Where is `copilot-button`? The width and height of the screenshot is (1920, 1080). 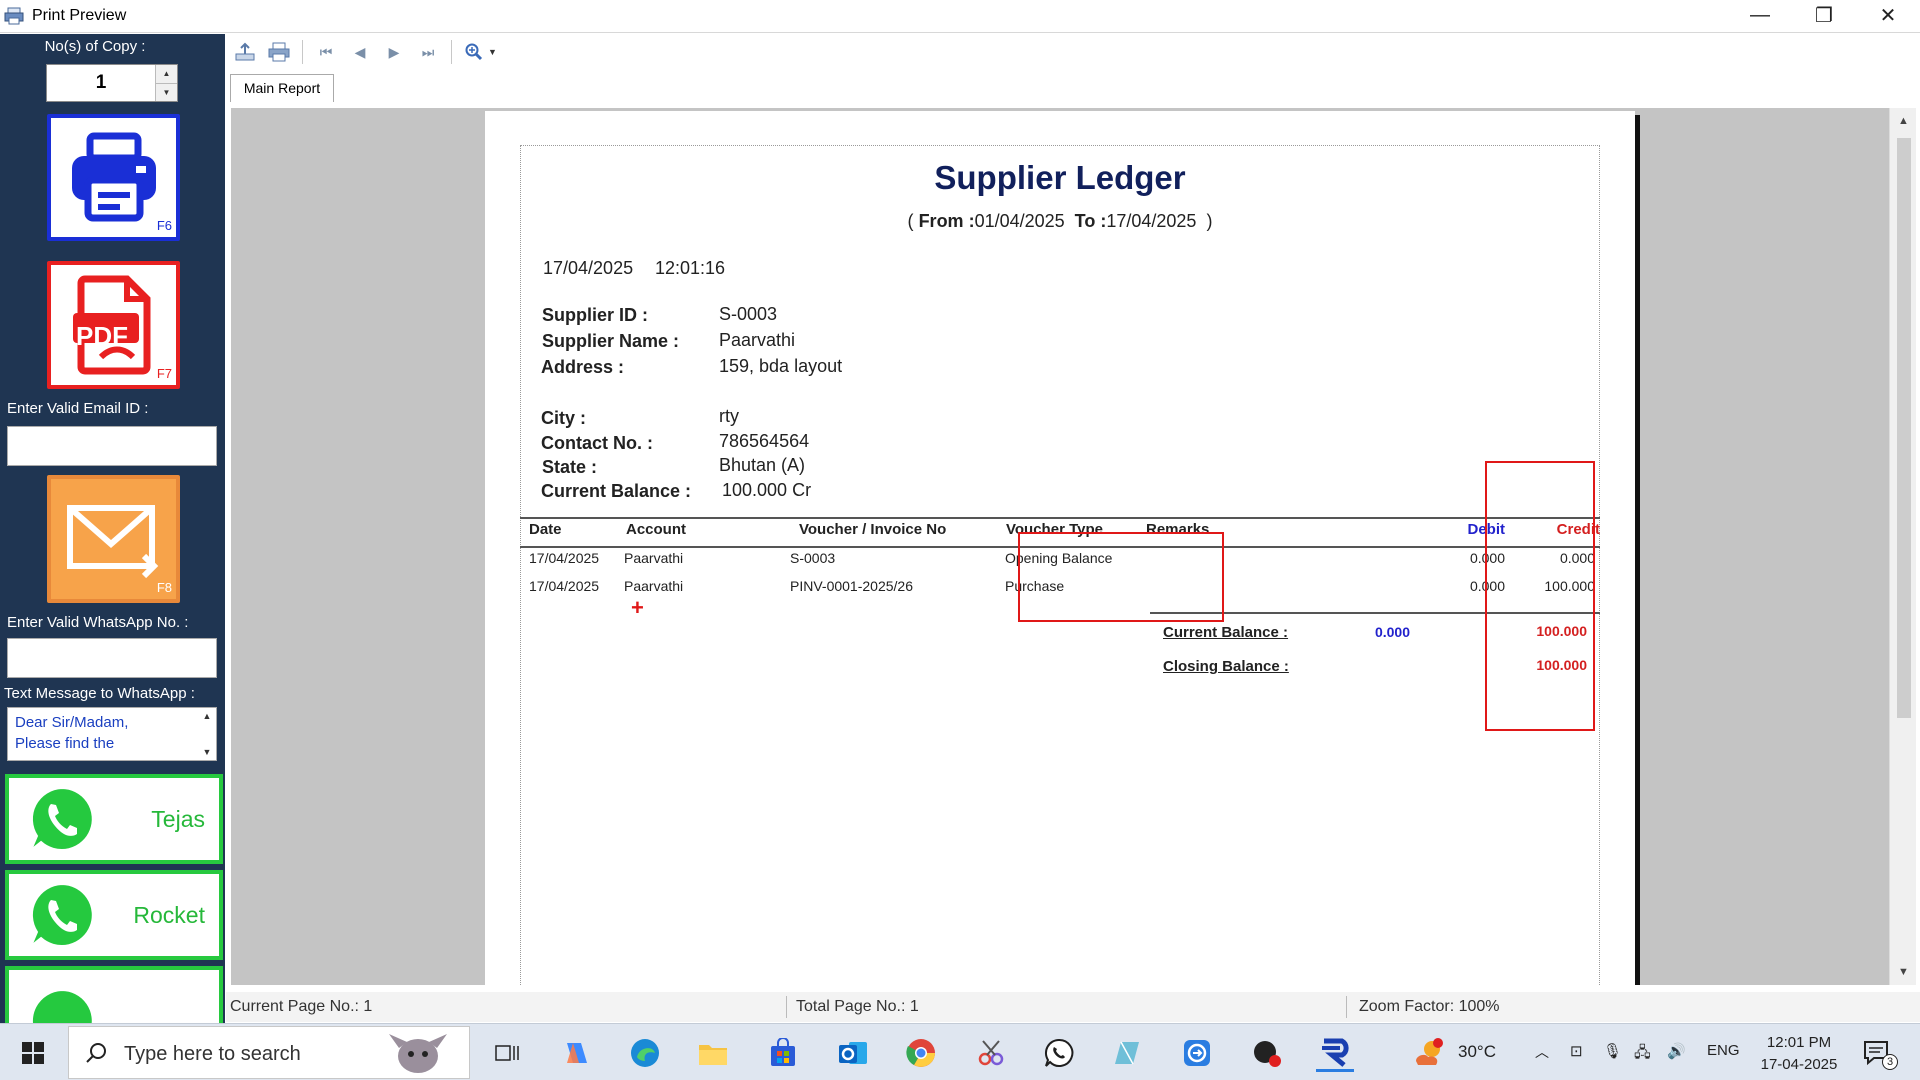 copilot-button is located at coordinates (577, 1053).